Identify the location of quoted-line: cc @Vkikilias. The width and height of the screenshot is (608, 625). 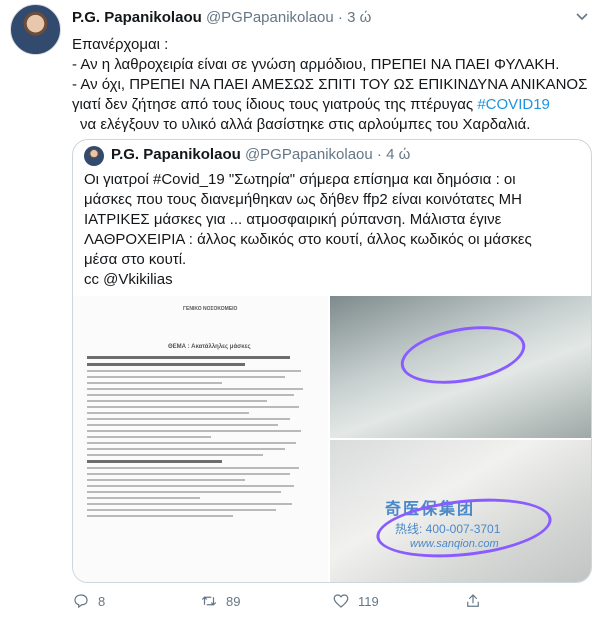
(128, 279).